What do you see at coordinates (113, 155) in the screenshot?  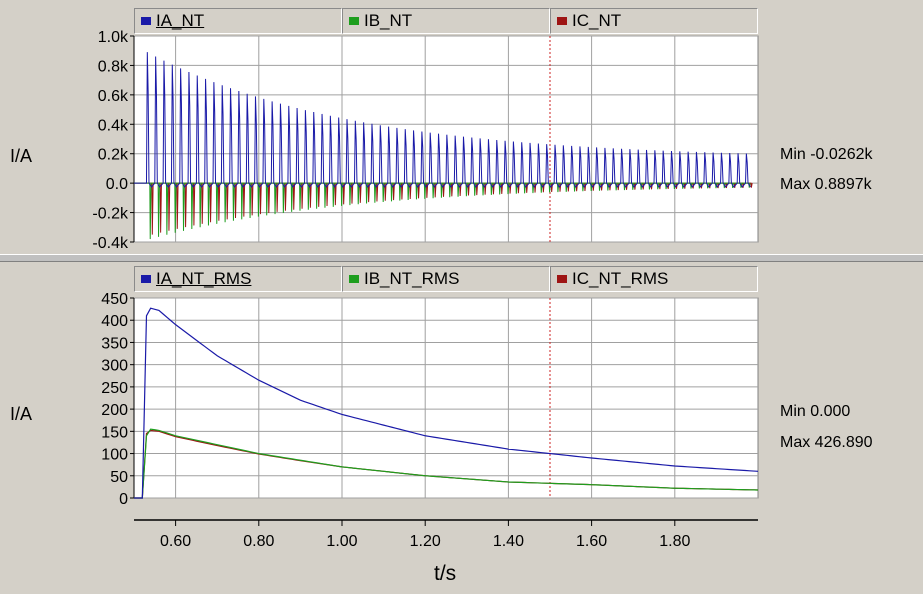 I see `y-tick-label: 0.2k` at bounding box center [113, 155].